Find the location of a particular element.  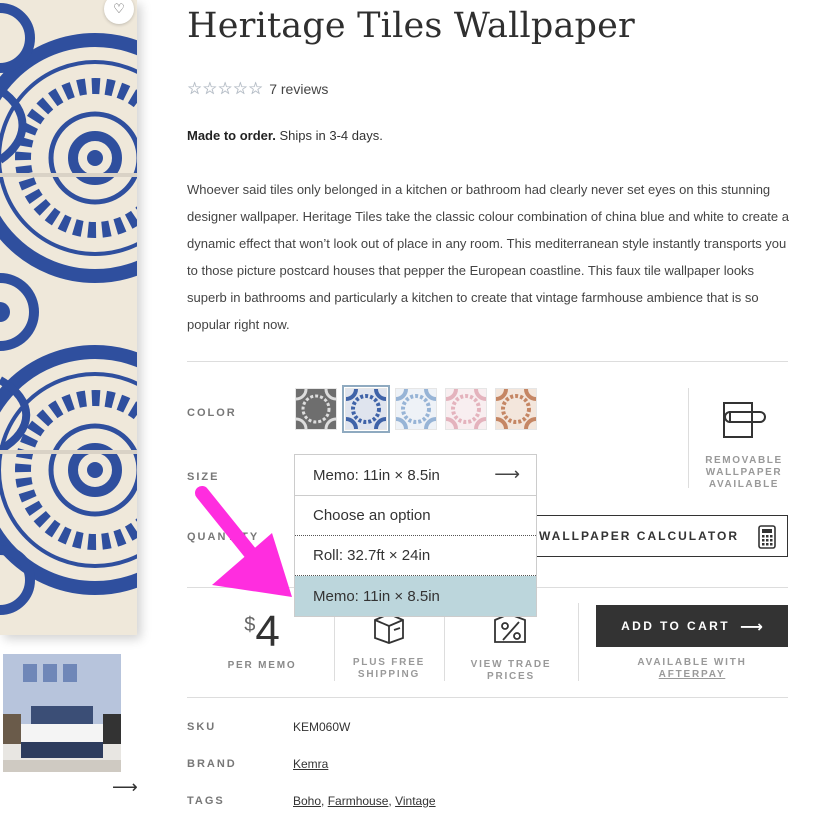

shipping-note: Made to order. Ships in 3-4 days. is located at coordinates (285, 135).